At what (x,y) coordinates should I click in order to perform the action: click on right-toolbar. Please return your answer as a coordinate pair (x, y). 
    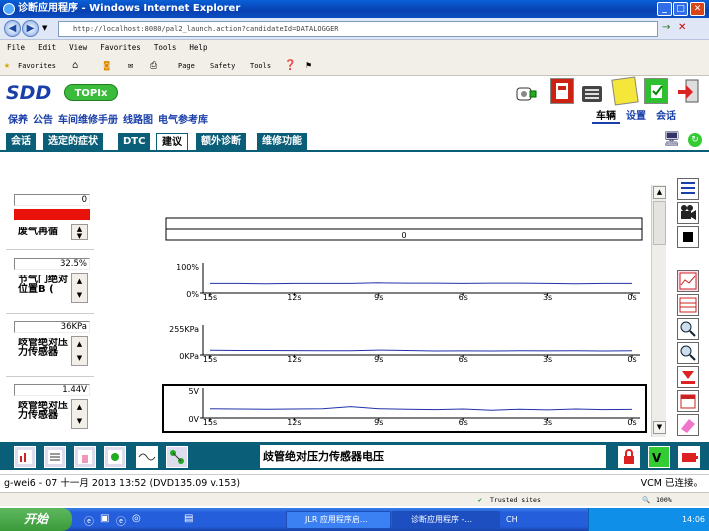
    Looking at the image, I should click on (689, 309).